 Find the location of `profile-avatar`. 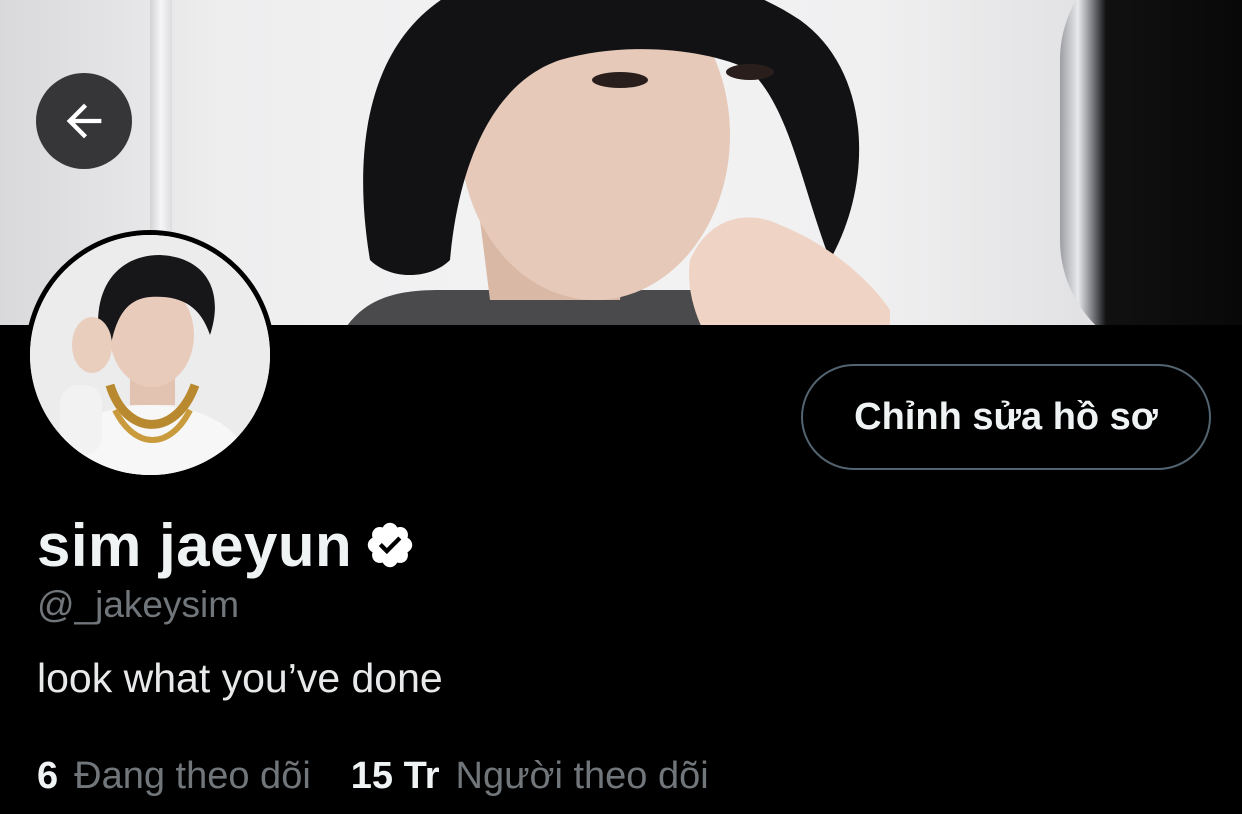

profile-avatar is located at coordinates (150, 355).